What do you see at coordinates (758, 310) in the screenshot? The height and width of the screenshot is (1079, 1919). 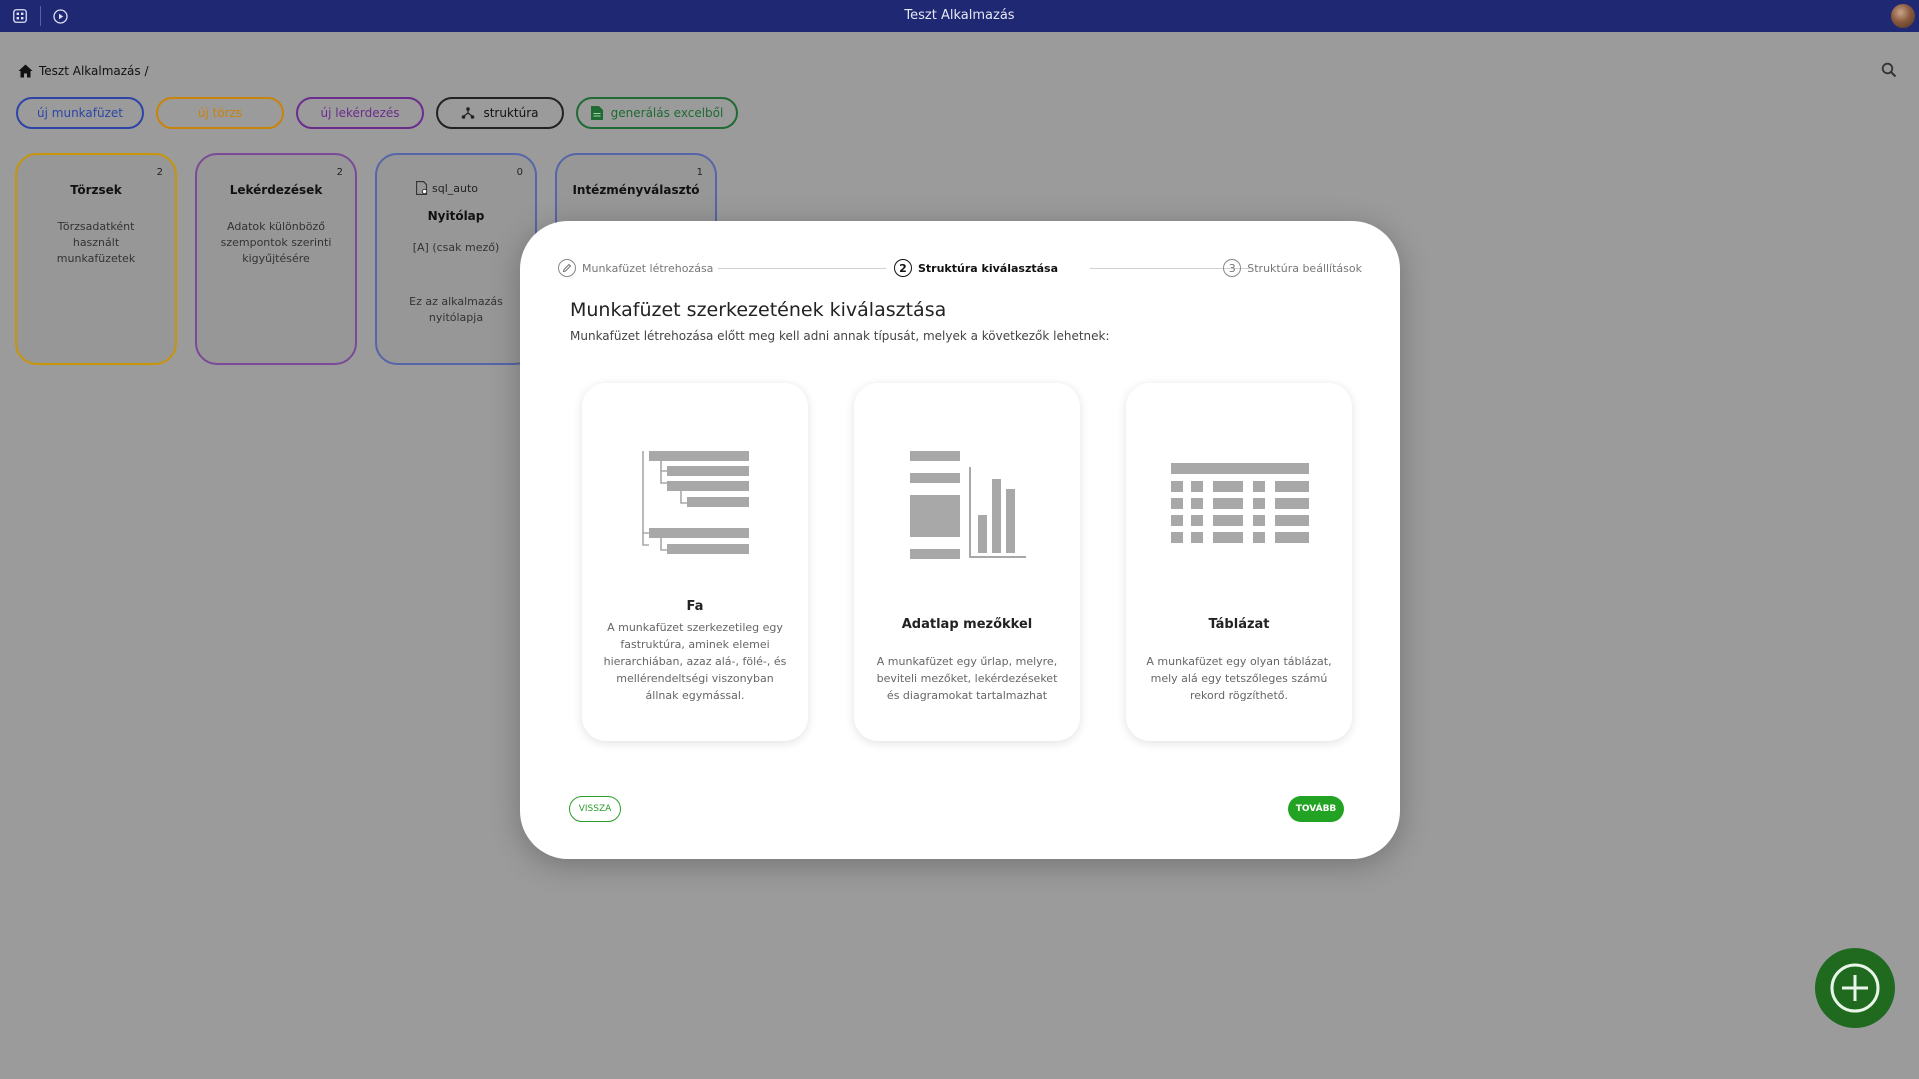 I see `dialog-title: Munkafüzet szerkezetének kiválasztása` at bounding box center [758, 310].